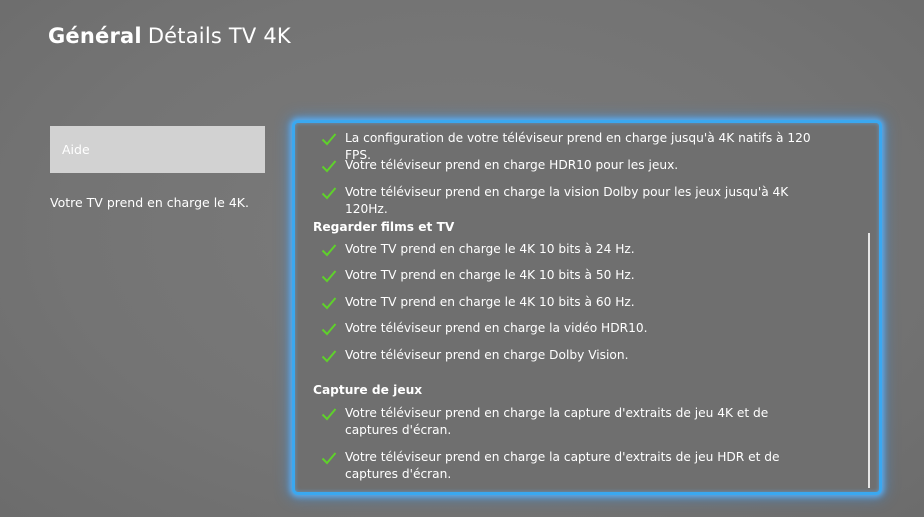 Image resolution: width=924 pixels, height=517 pixels. Describe the element at coordinates (76, 149) in the screenshot. I see `aide-button-label: Aide` at that location.